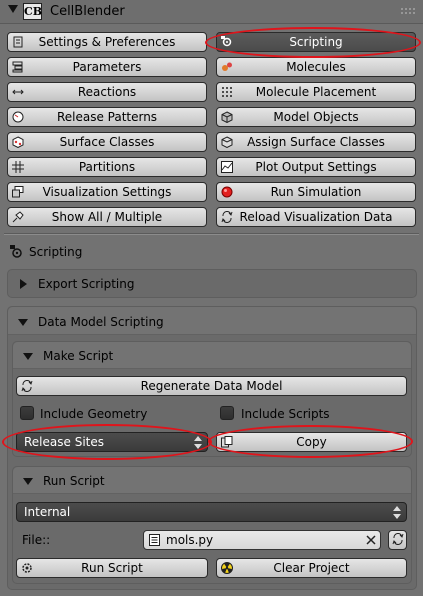 The height and width of the screenshot is (596, 423). What do you see at coordinates (211, 512) in the screenshot?
I see `run-mode-dropdown: Internal` at bounding box center [211, 512].